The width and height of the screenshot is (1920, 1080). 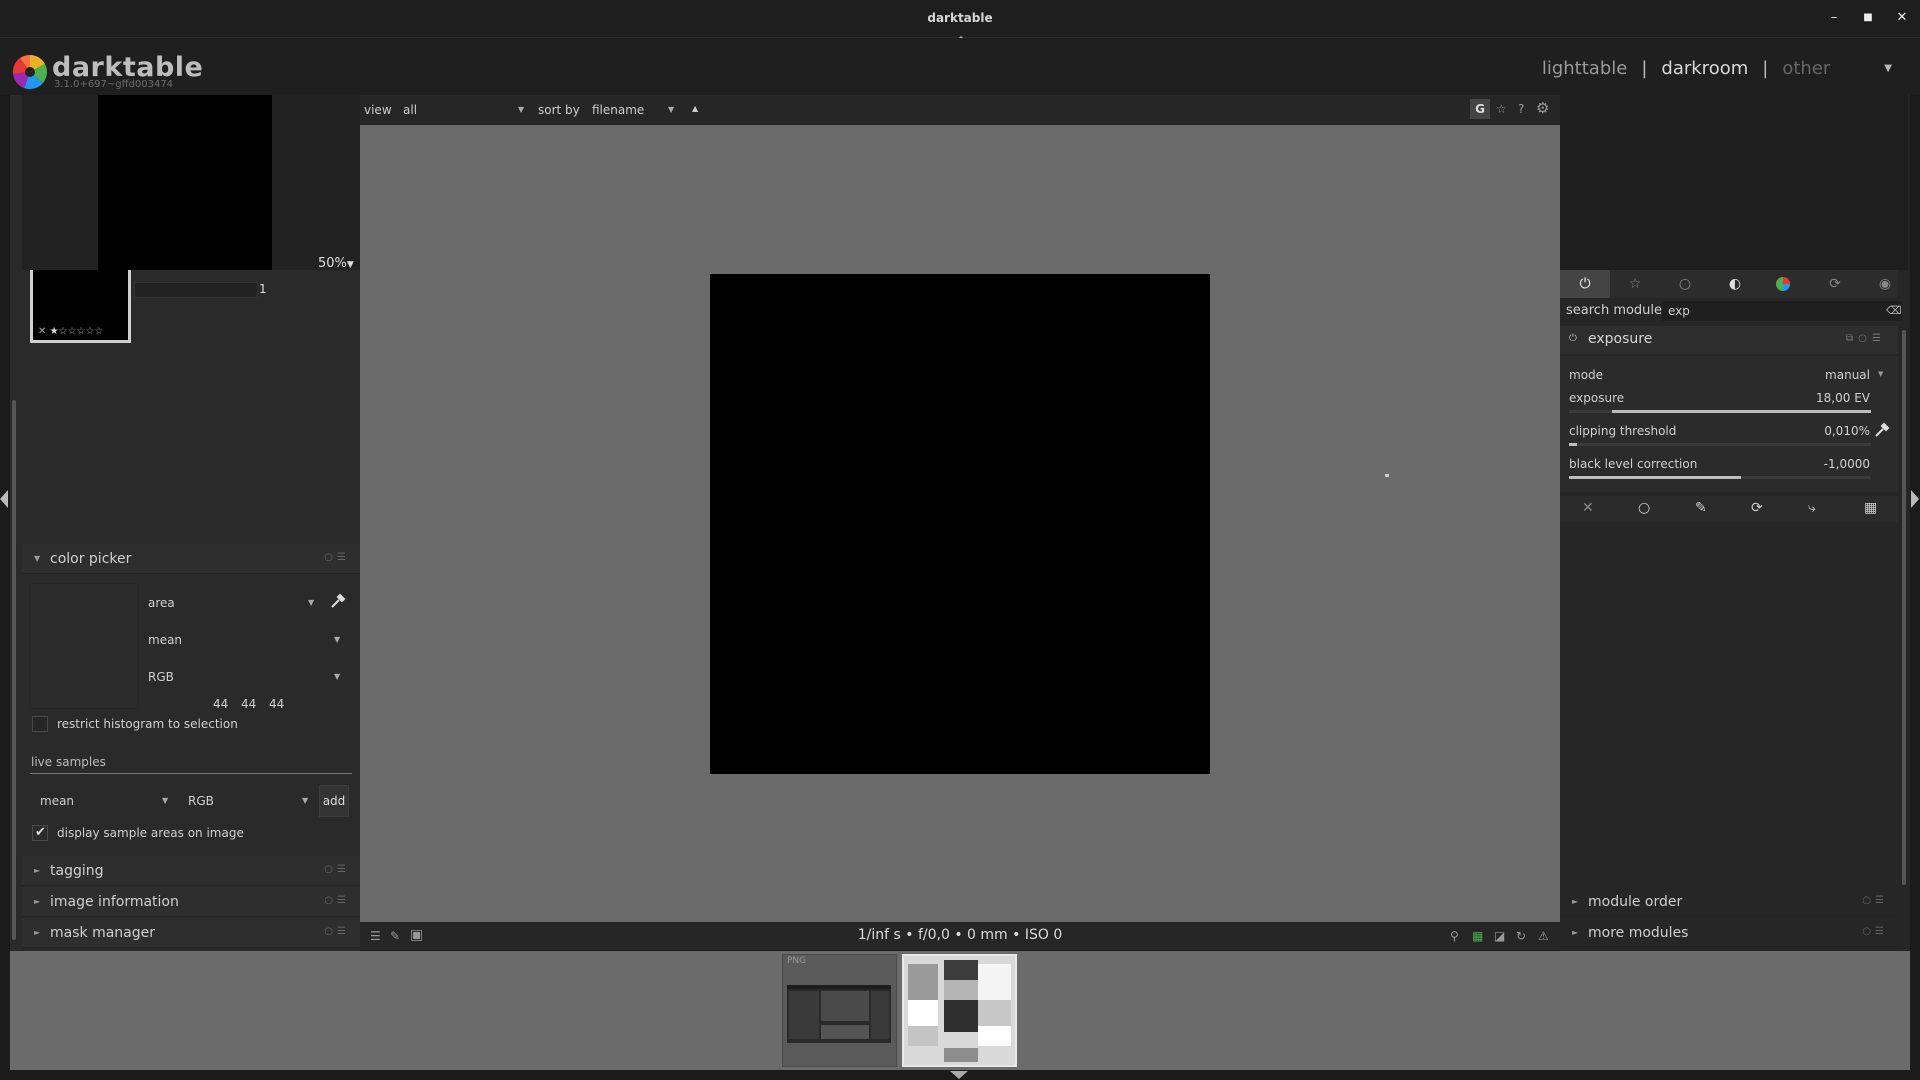 What do you see at coordinates (618, 110) in the screenshot?
I see `sort-combo: filename` at bounding box center [618, 110].